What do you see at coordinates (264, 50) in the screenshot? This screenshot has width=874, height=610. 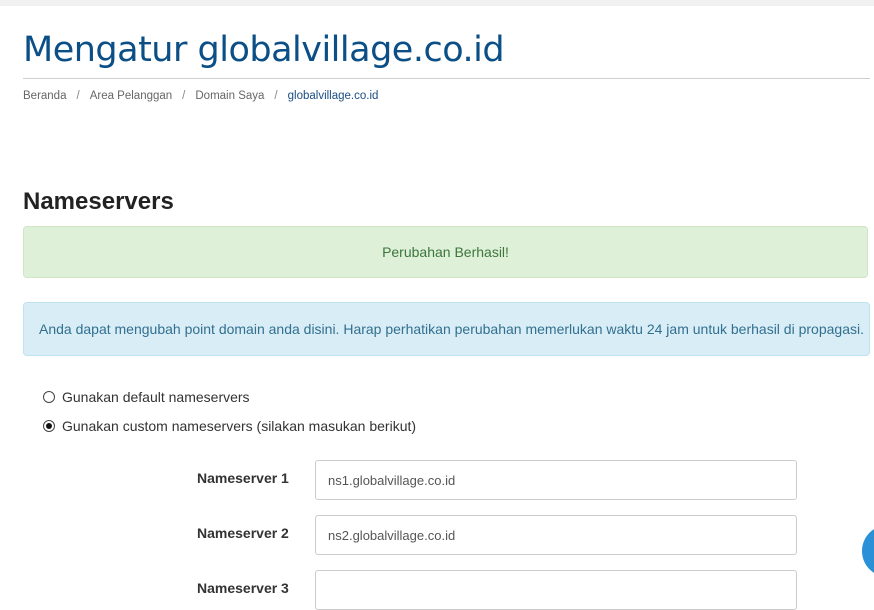 I see `page-title: Mengatur globalvillage.co.id` at bounding box center [264, 50].